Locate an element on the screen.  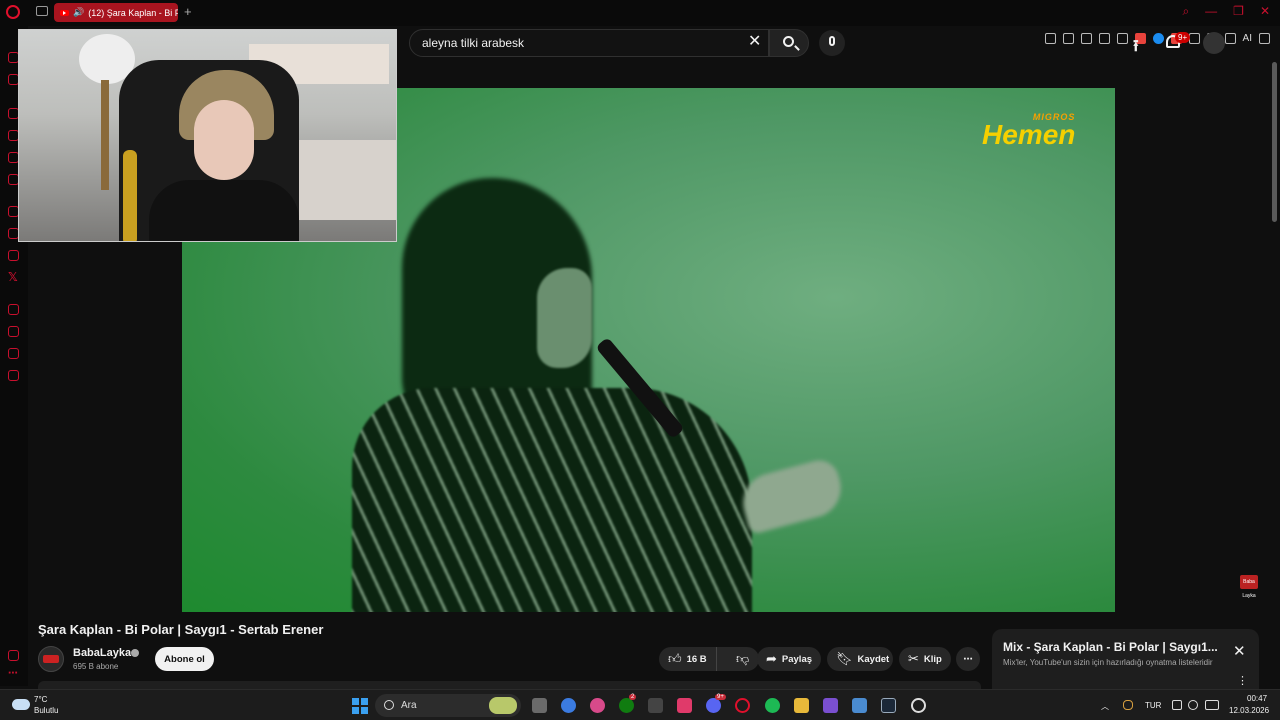
account-avatar is located at coordinates (1214, 43).